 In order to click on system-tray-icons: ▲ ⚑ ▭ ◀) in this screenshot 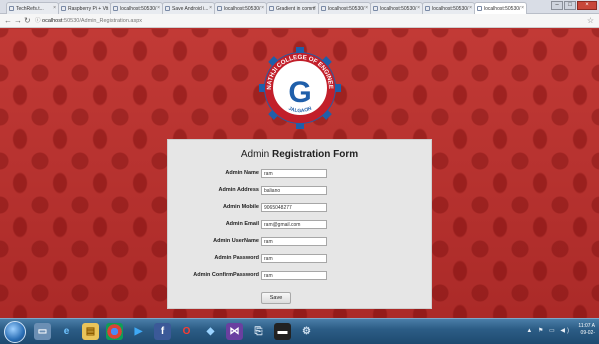, I will do `click(548, 330)`.